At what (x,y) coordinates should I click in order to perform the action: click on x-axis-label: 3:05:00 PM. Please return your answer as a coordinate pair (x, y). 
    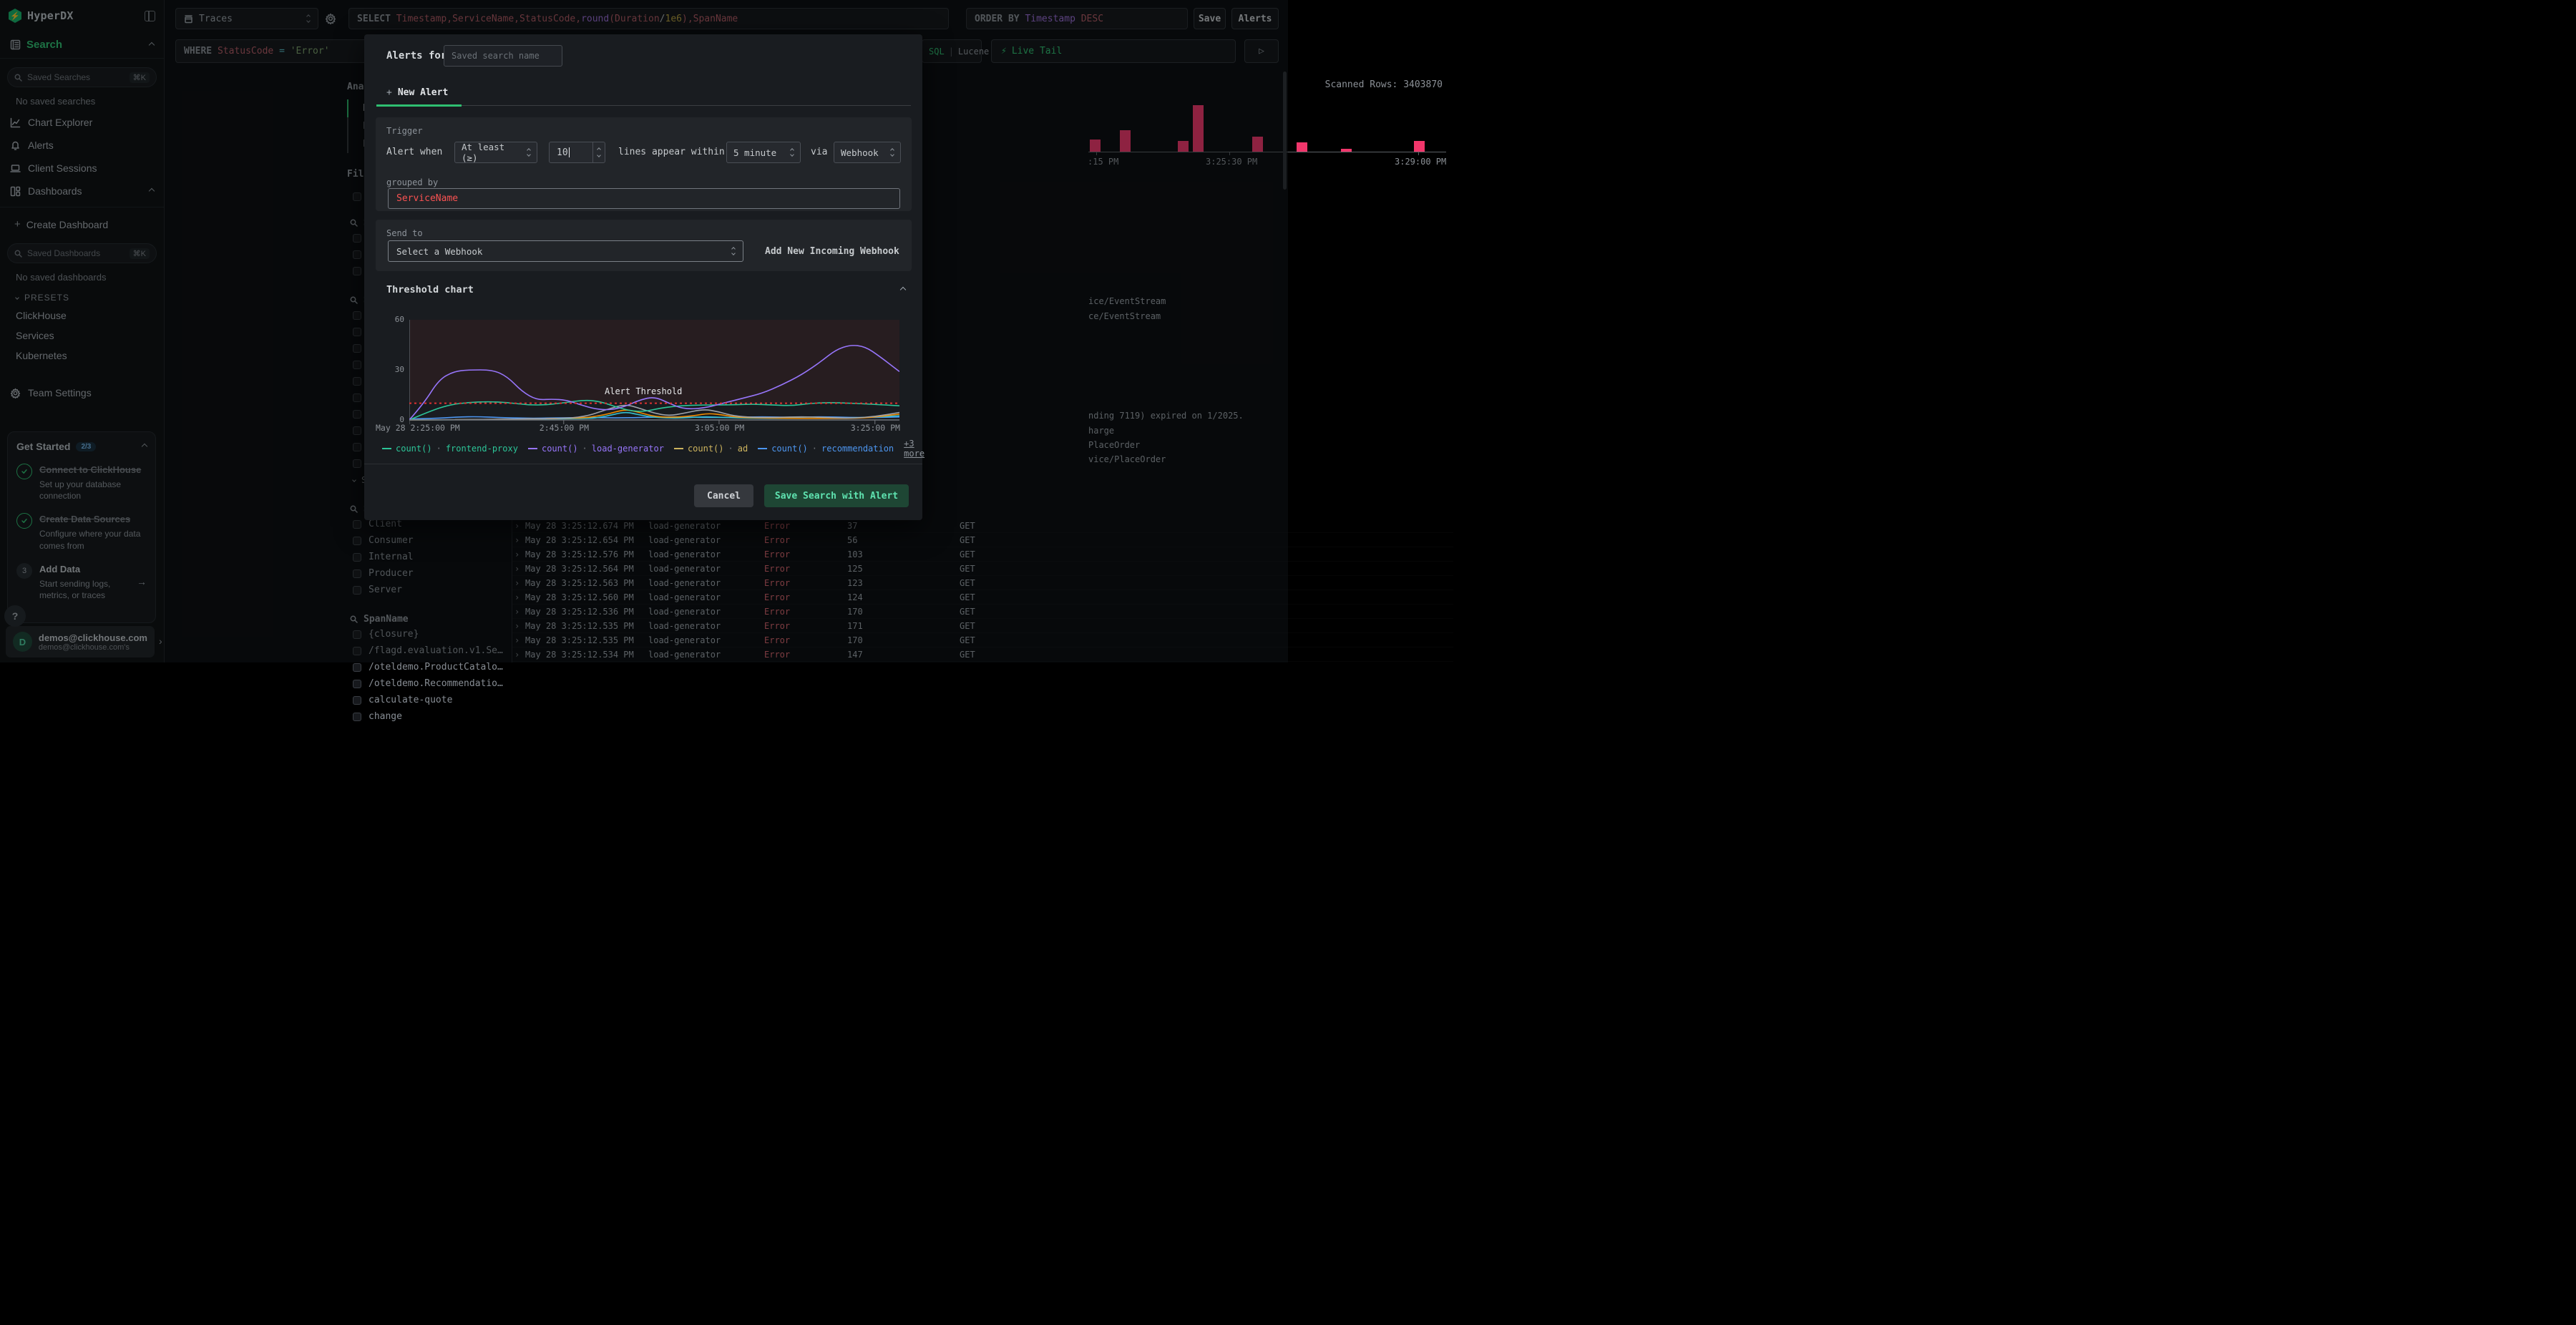
    Looking at the image, I should click on (719, 428).